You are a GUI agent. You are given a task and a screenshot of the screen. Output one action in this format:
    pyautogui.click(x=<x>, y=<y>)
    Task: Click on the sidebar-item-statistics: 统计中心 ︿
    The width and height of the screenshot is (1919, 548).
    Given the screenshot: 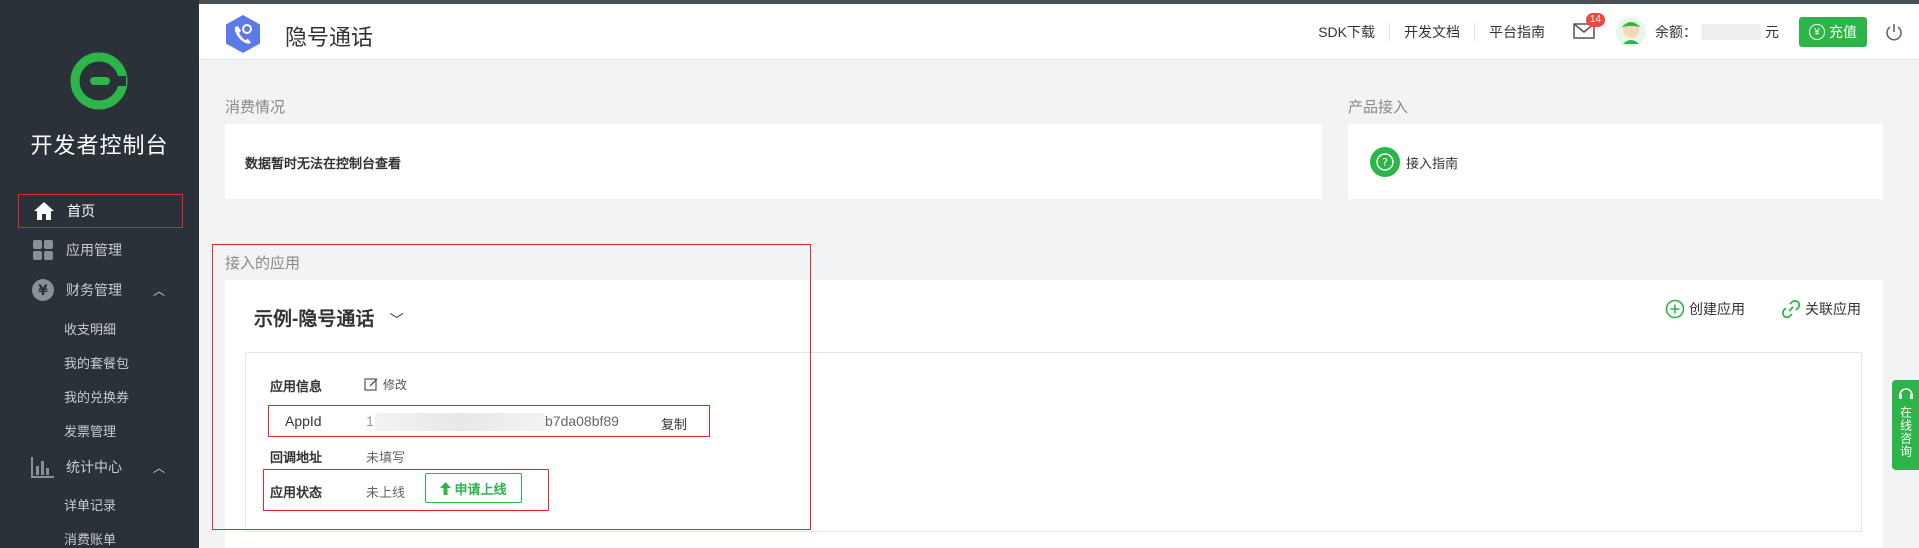 What is the action you would take?
    pyautogui.click(x=100, y=467)
    